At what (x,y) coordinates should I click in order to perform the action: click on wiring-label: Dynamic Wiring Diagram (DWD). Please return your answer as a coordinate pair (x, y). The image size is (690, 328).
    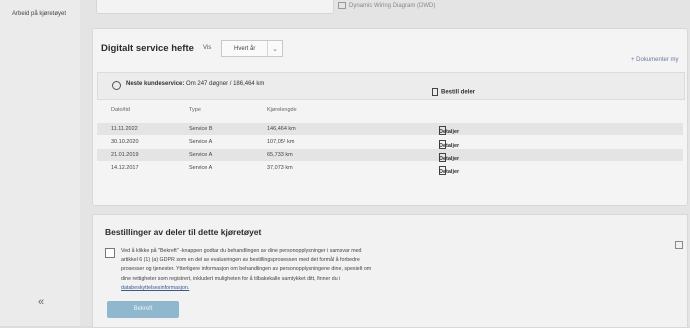
    Looking at the image, I should click on (392, 6).